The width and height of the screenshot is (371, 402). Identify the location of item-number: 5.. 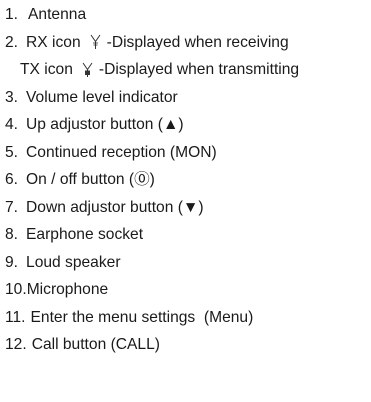
(12, 152).